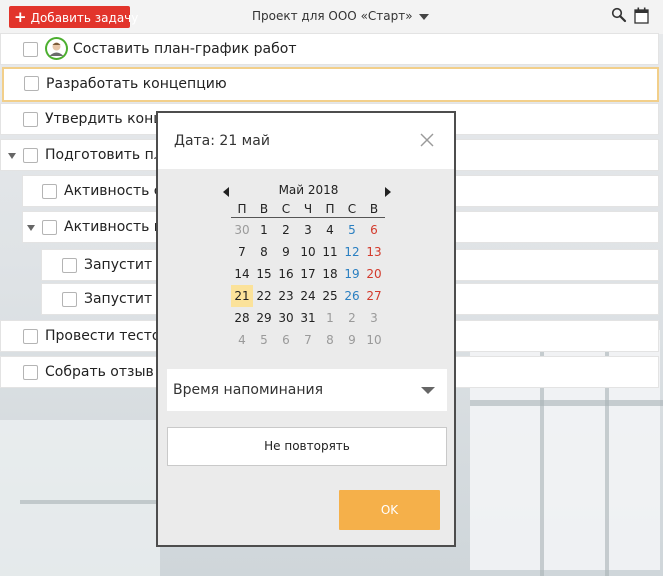 This screenshot has height=576, width=663. What do you see at coordinates (242, 274) in the screenshot?
I see `calendar-day: 14` at bounding box center [242, 274].